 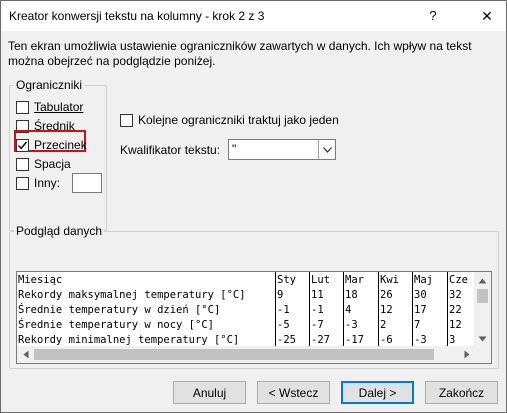 I want to click on preview-cell: Średnie temperatury w nocy [°C], so click(x=116, y=325).